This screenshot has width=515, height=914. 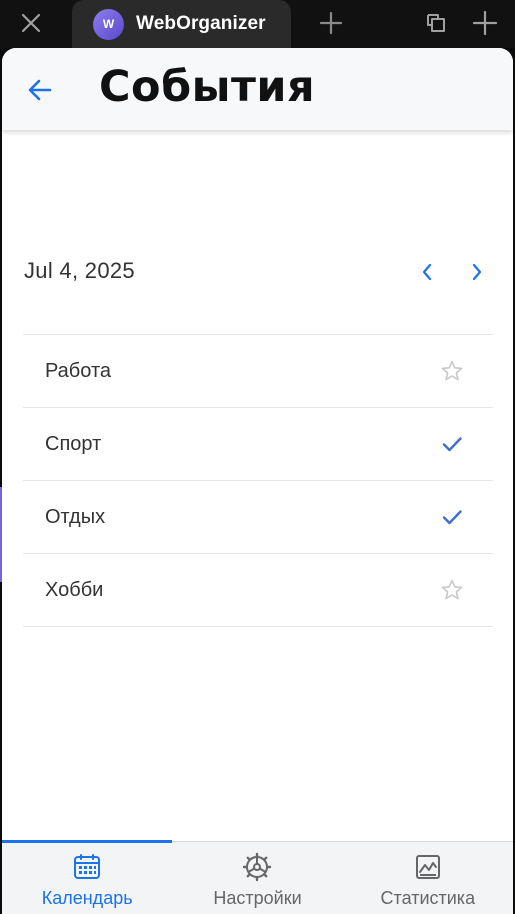 What do you see at coordinates (258, 517) in the screenshot?
I see `event-item-rest: Отдых` at bounding box center [258, 517].